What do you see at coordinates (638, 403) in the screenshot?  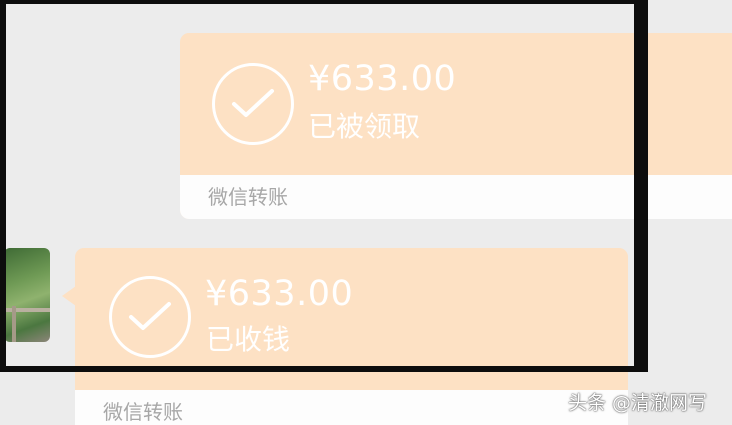 I see `watermark: 头条 @清澈网写` at bounding box center [638, 403].